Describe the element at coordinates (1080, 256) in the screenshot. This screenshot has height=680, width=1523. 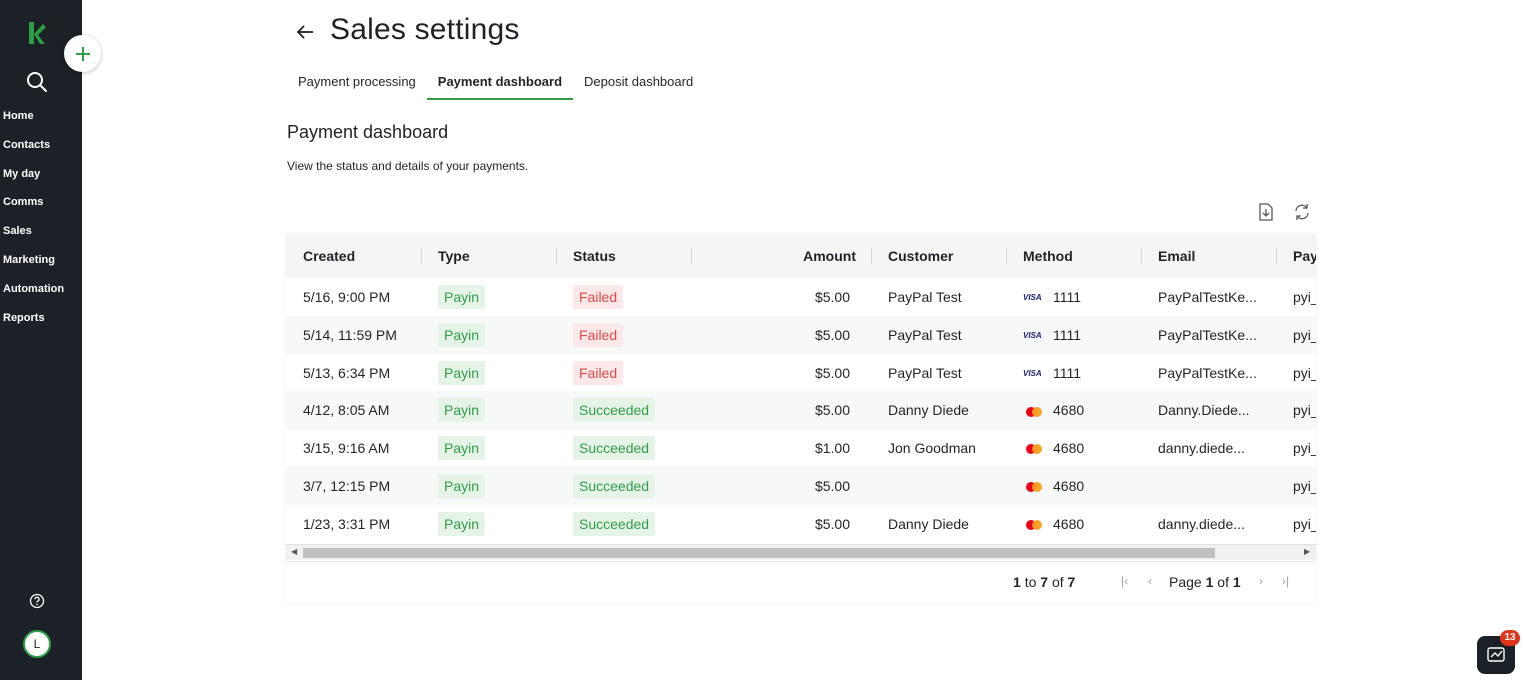
I see `column-header-method: Method` at that location.